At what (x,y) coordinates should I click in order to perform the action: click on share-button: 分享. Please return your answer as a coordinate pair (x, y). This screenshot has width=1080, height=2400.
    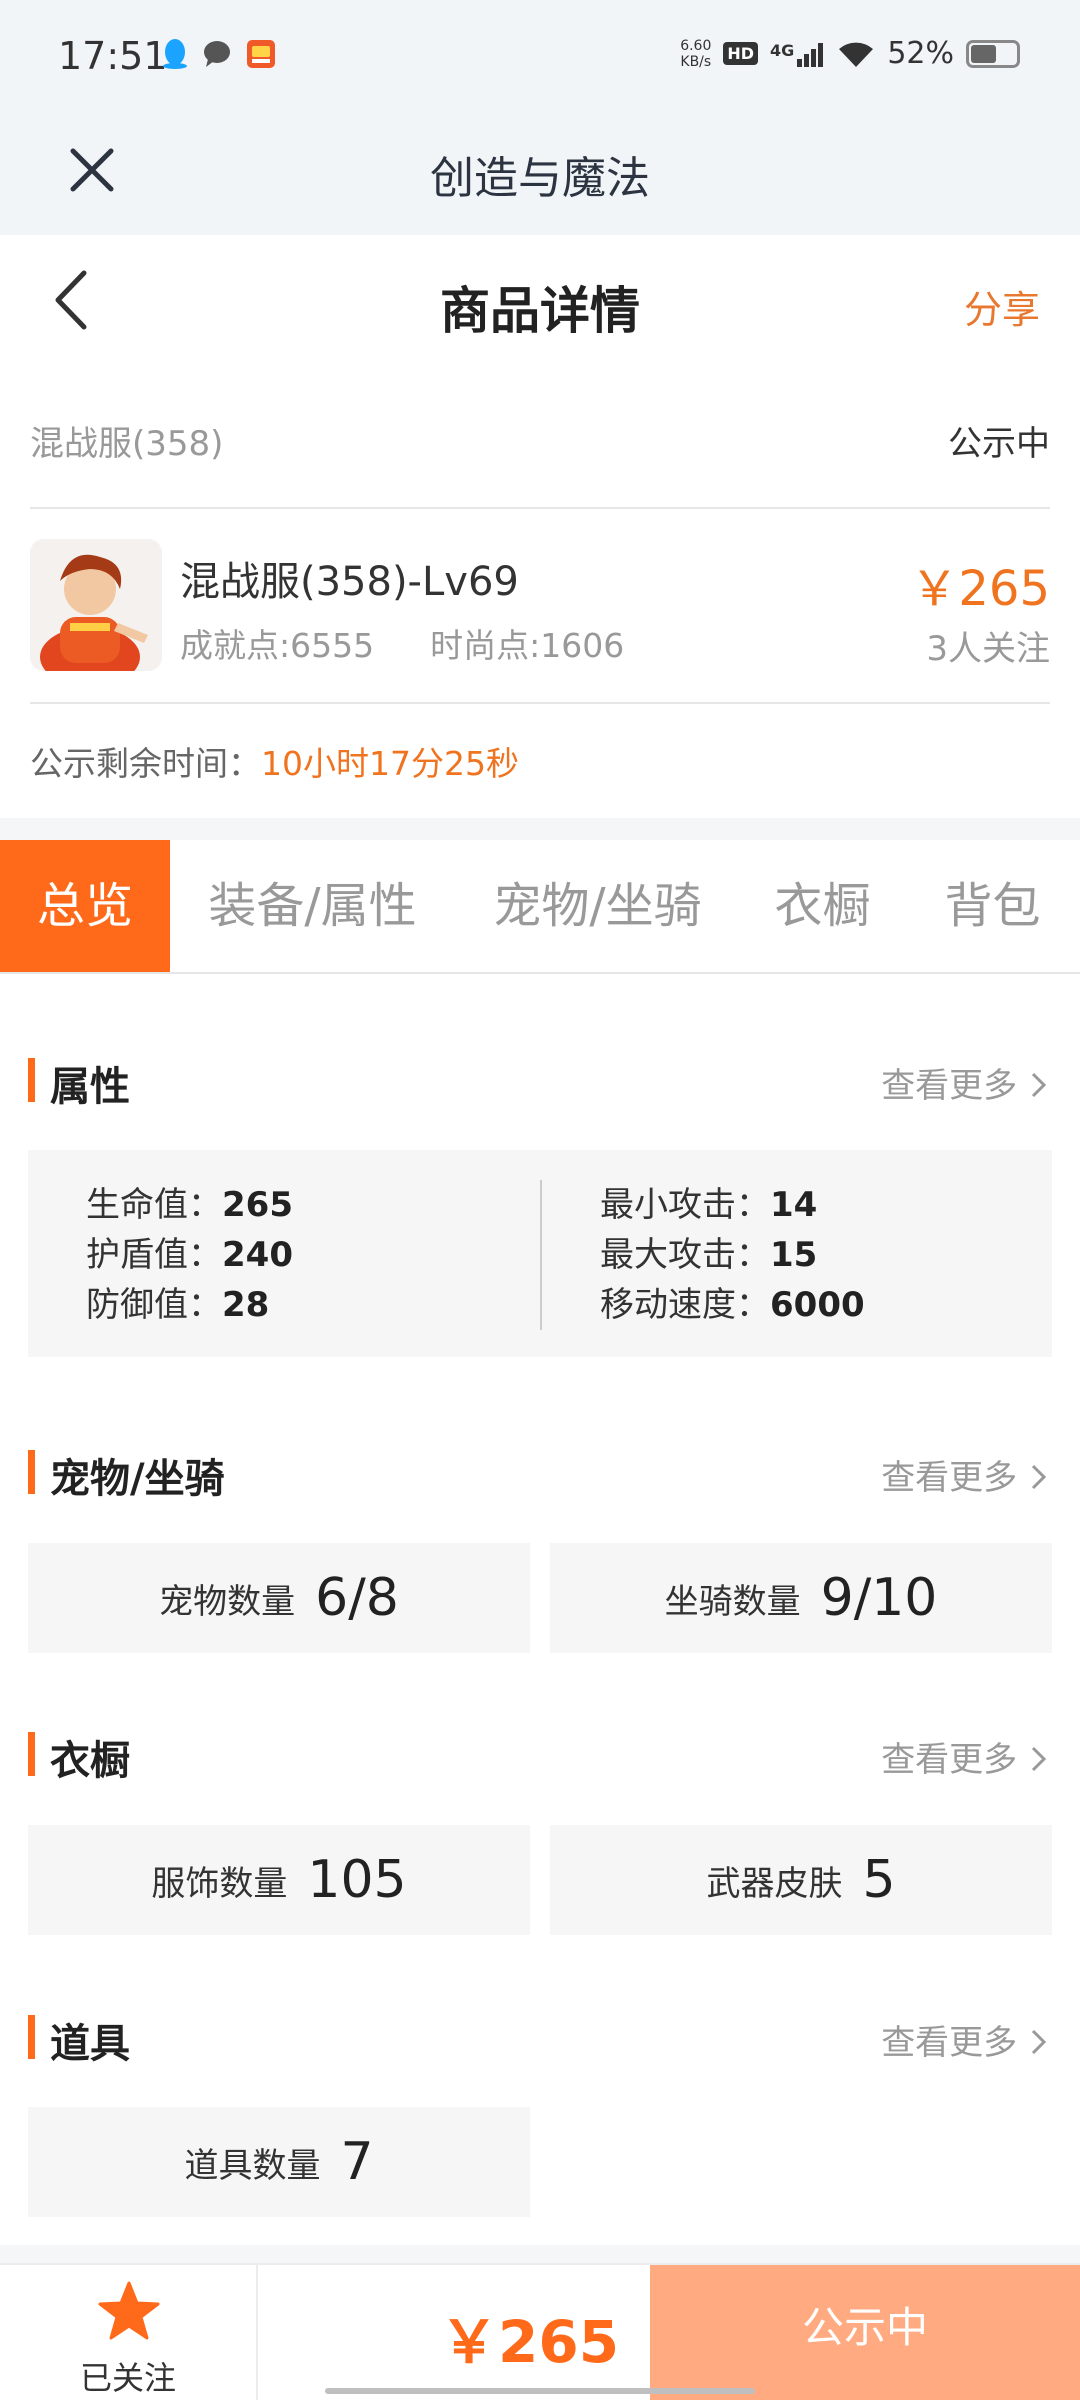
    Looking at the image, I should click on (1002, 306).